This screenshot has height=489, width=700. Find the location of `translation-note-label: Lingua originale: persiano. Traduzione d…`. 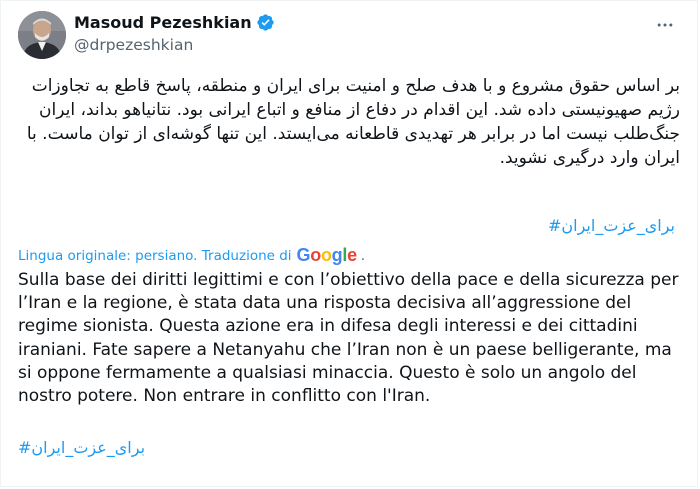

translation-note-label: Lingua originale: persiano. Traduzione d… is located at coordinates (155, 256).